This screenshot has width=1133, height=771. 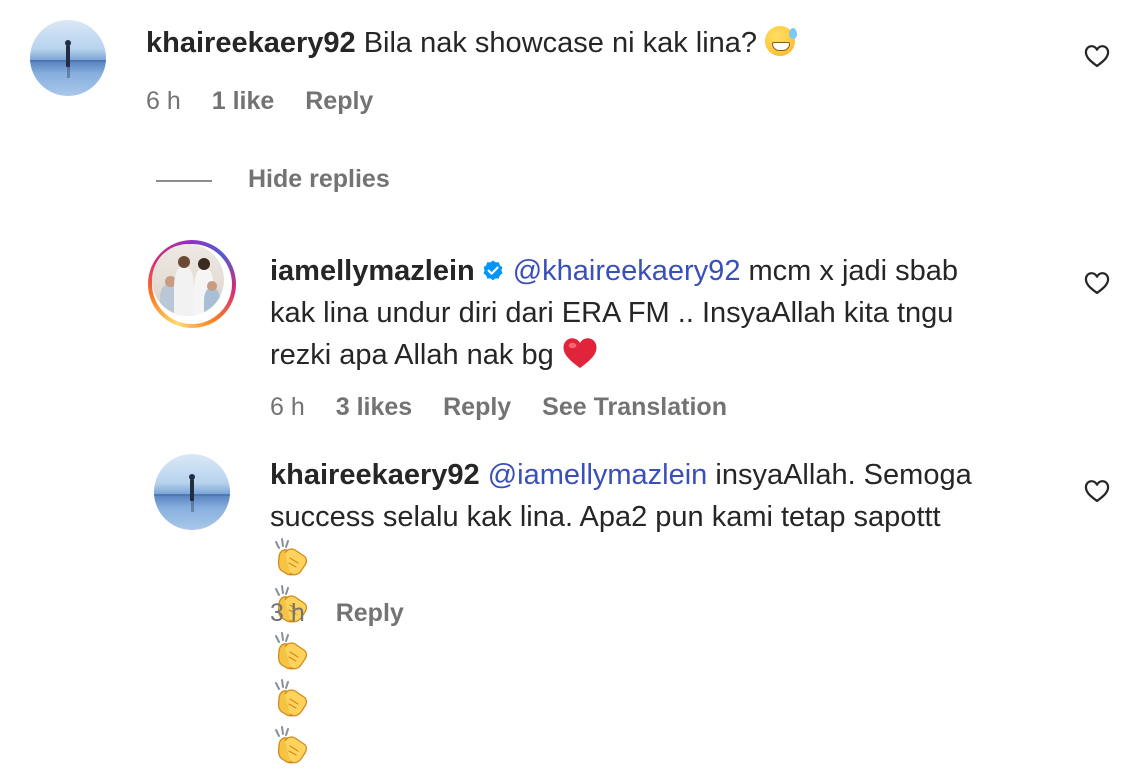 What do you see at coordinates (580, 353) in the screenshot?
I see `red-heart-emoji` at bounding box center [580, 353].